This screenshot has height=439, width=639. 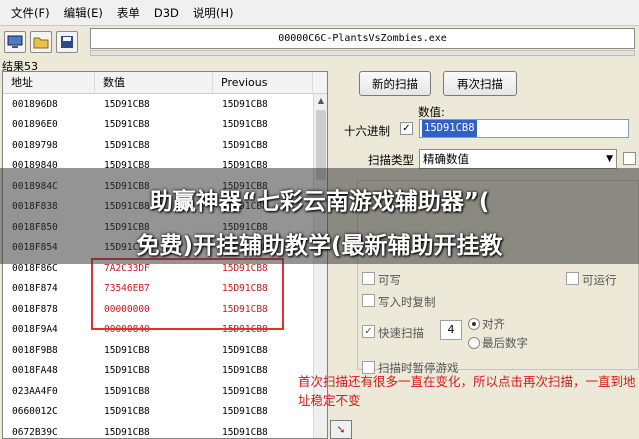 I want to click on table-cell-addr: 0018F9A4, so click(x=35, y=330).